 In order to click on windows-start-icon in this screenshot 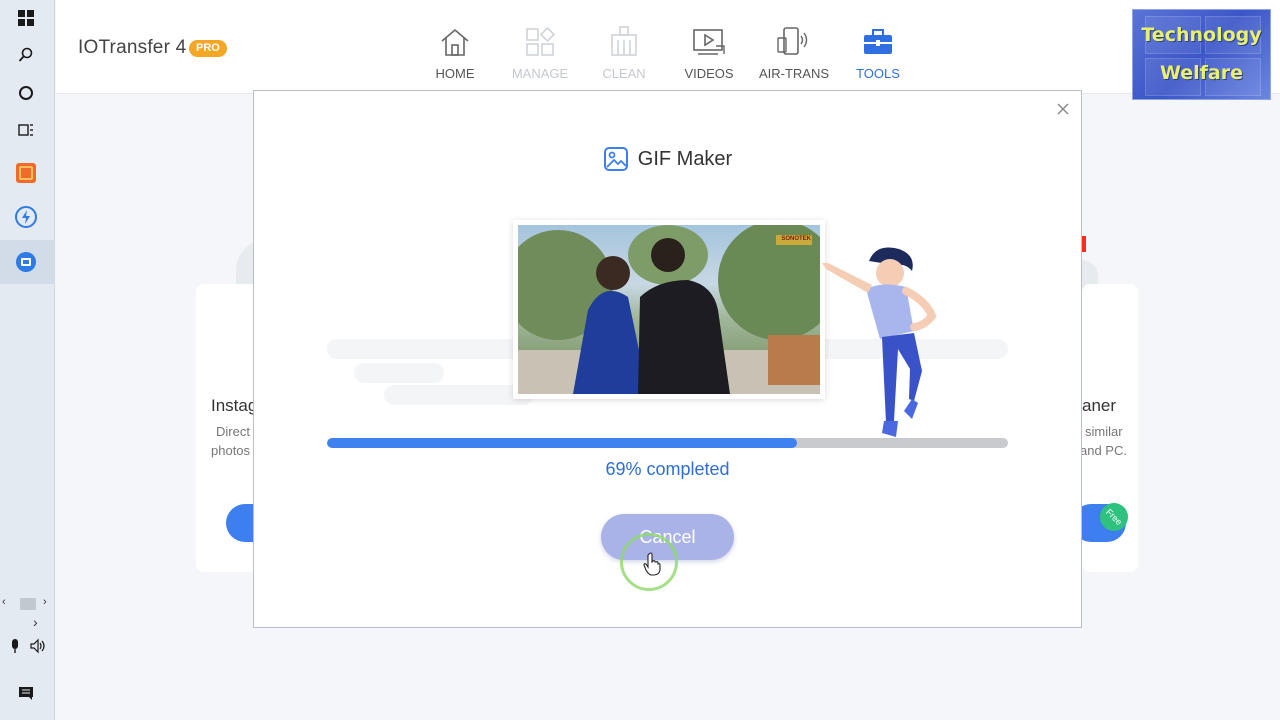, I will do `click(26, 18)`.